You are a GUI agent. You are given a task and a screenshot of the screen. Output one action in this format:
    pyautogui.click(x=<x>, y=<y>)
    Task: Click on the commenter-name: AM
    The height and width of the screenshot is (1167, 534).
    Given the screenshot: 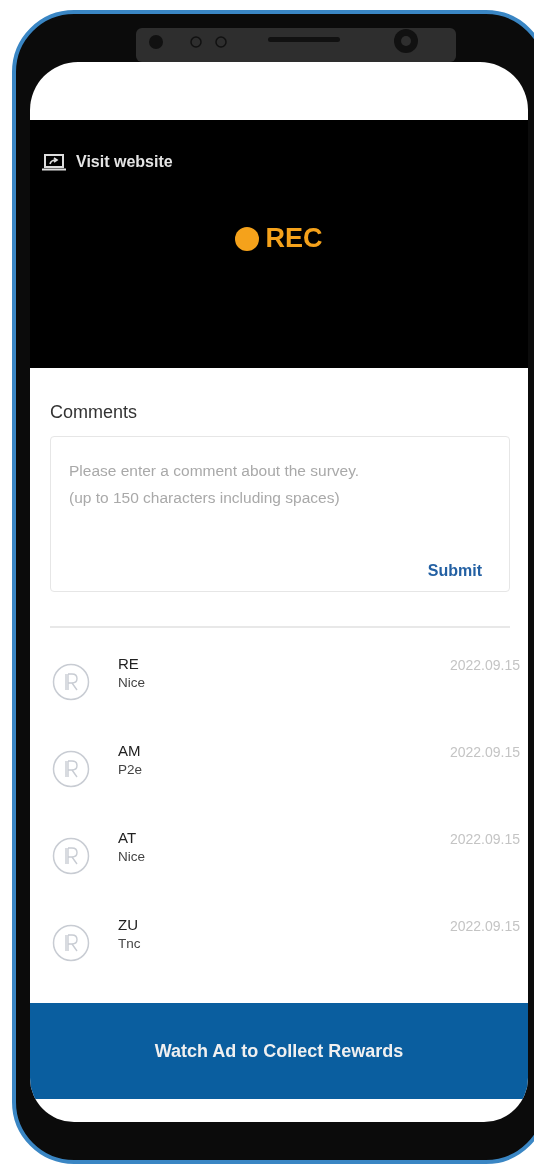 What is the action you would take?
    pyautogui.click(x=130, y=750)
    